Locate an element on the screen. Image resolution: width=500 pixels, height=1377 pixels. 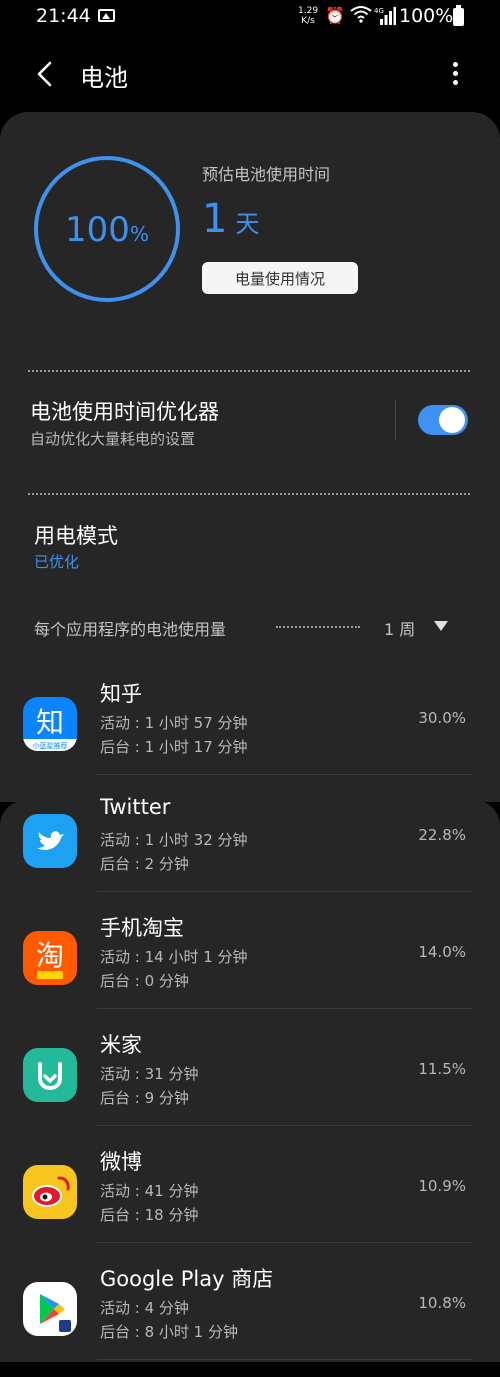
battery-level-unit: % is located at coordinates (139, 234).